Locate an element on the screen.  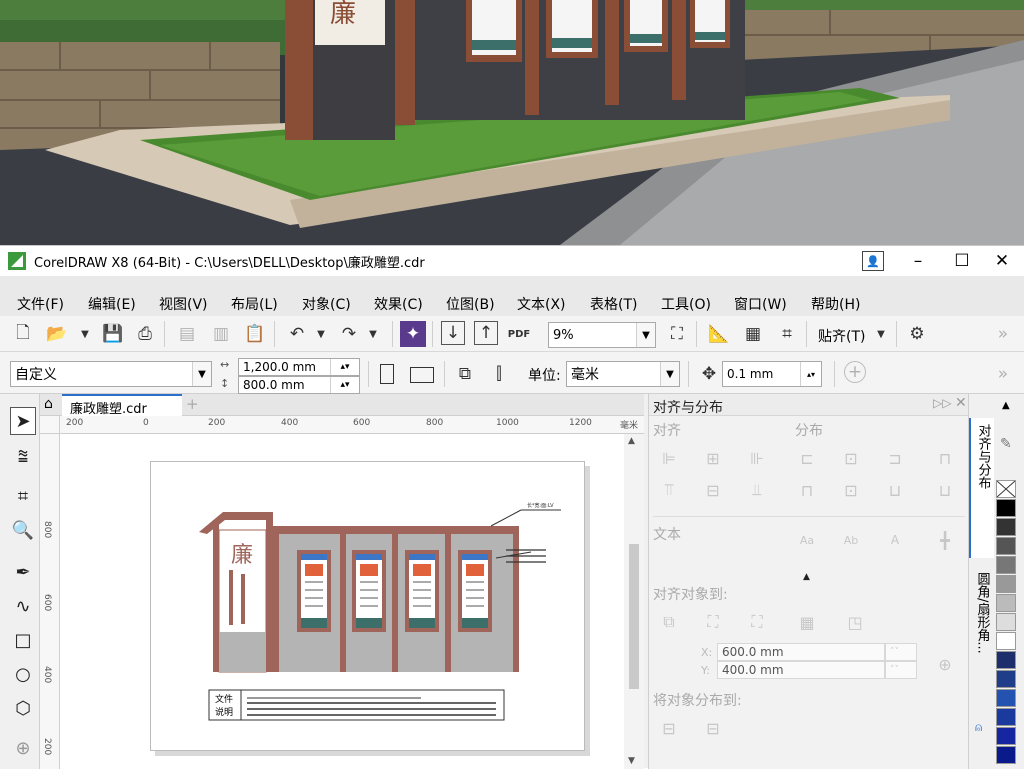
gray50-swatch is located at coordinates (1006, 565).